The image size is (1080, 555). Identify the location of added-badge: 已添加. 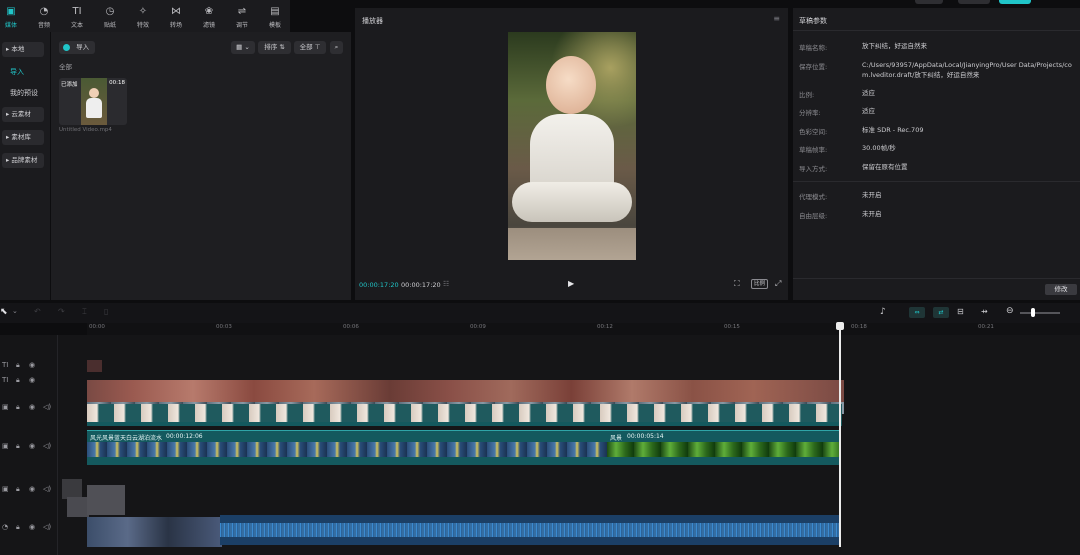
(69, 85).